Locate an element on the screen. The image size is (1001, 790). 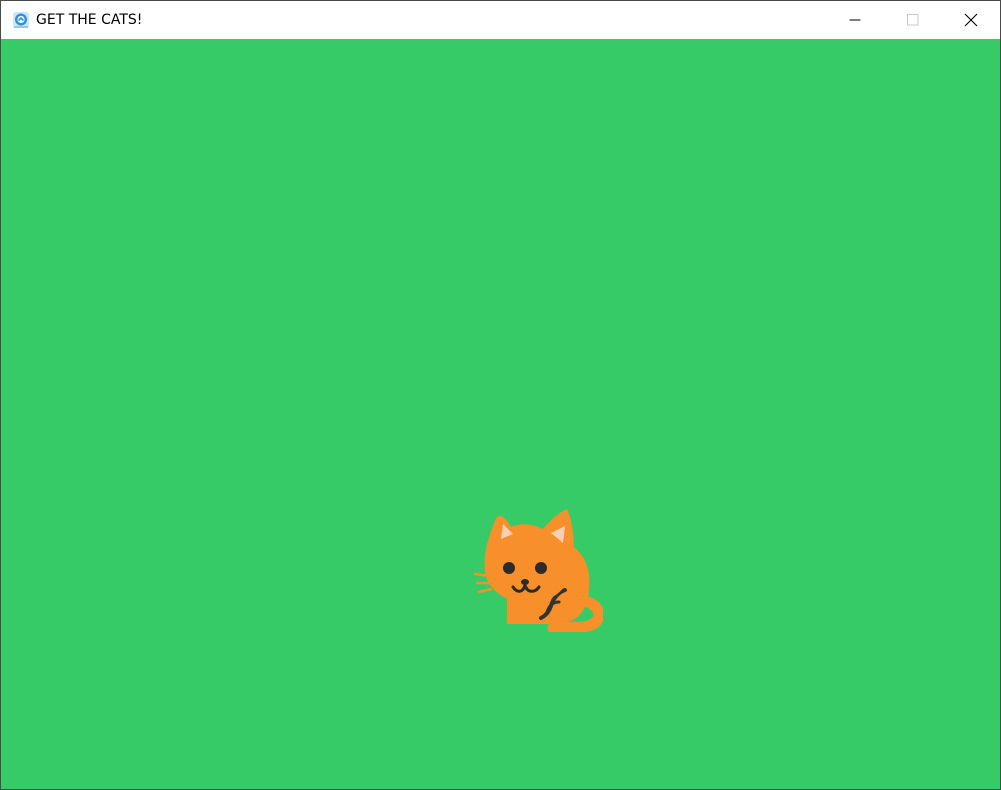
minimize-icon is located at coordinates (855, 20).